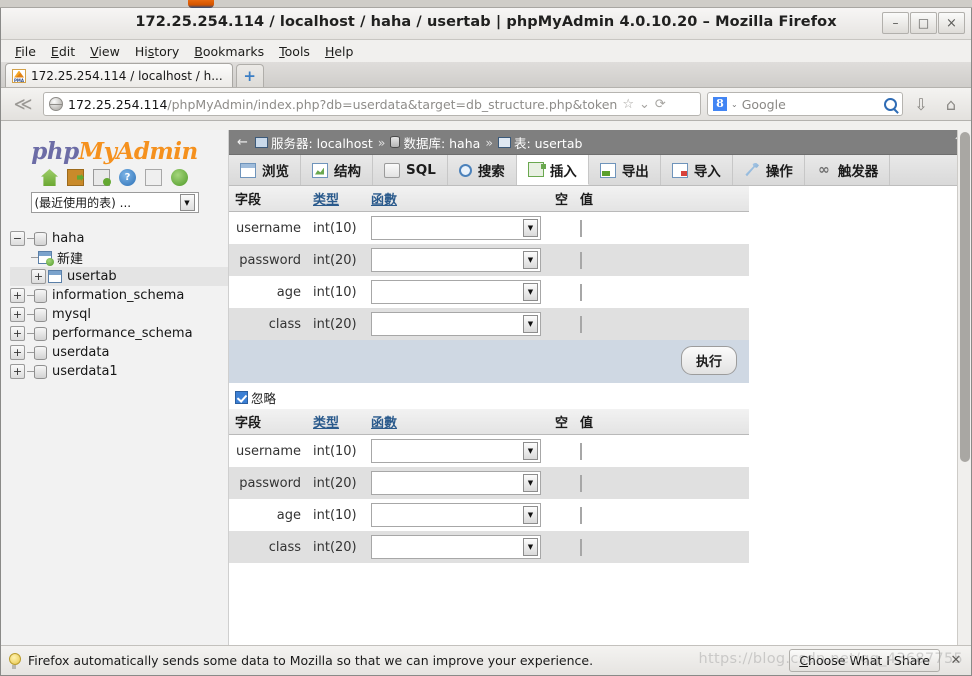 The image size is (972, 676). I want to click on table-row: username int(10) ▼, so click(489, 450).